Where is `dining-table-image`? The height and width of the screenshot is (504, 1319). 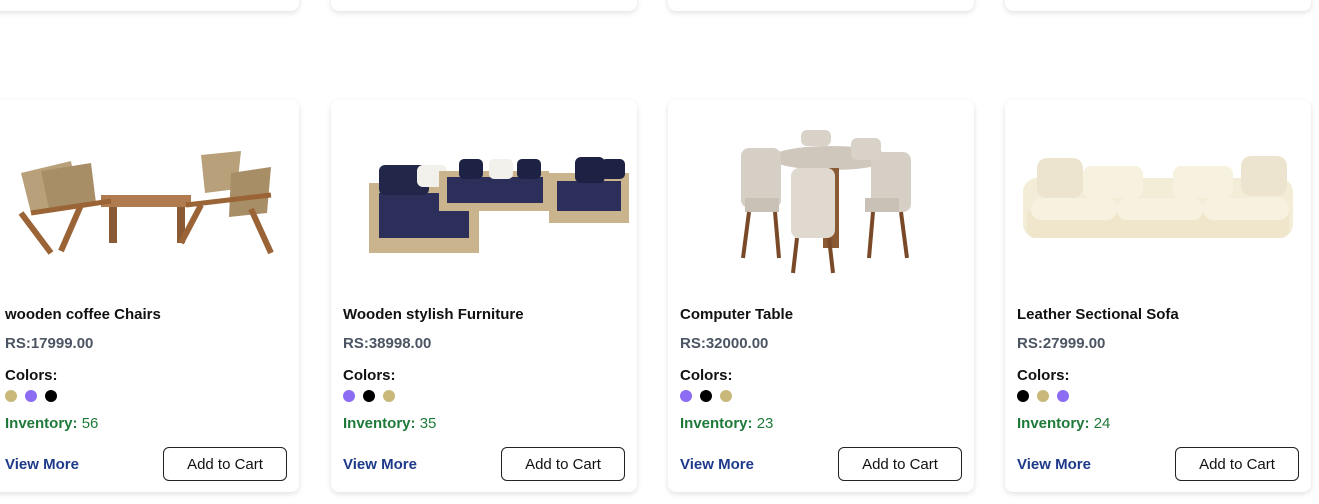
dining-table-image is located at coordinates (821, 203).